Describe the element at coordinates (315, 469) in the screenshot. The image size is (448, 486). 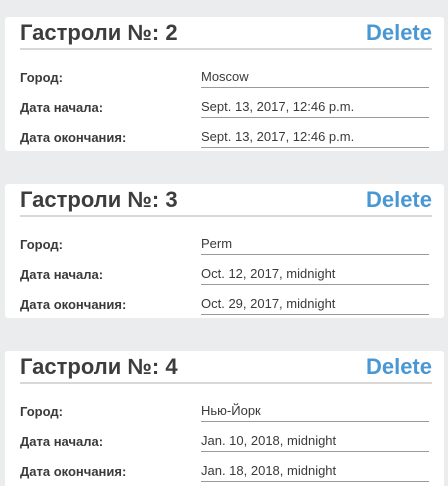
I see `end-date-value: Jan. 18, 2018, midnight` at that location.